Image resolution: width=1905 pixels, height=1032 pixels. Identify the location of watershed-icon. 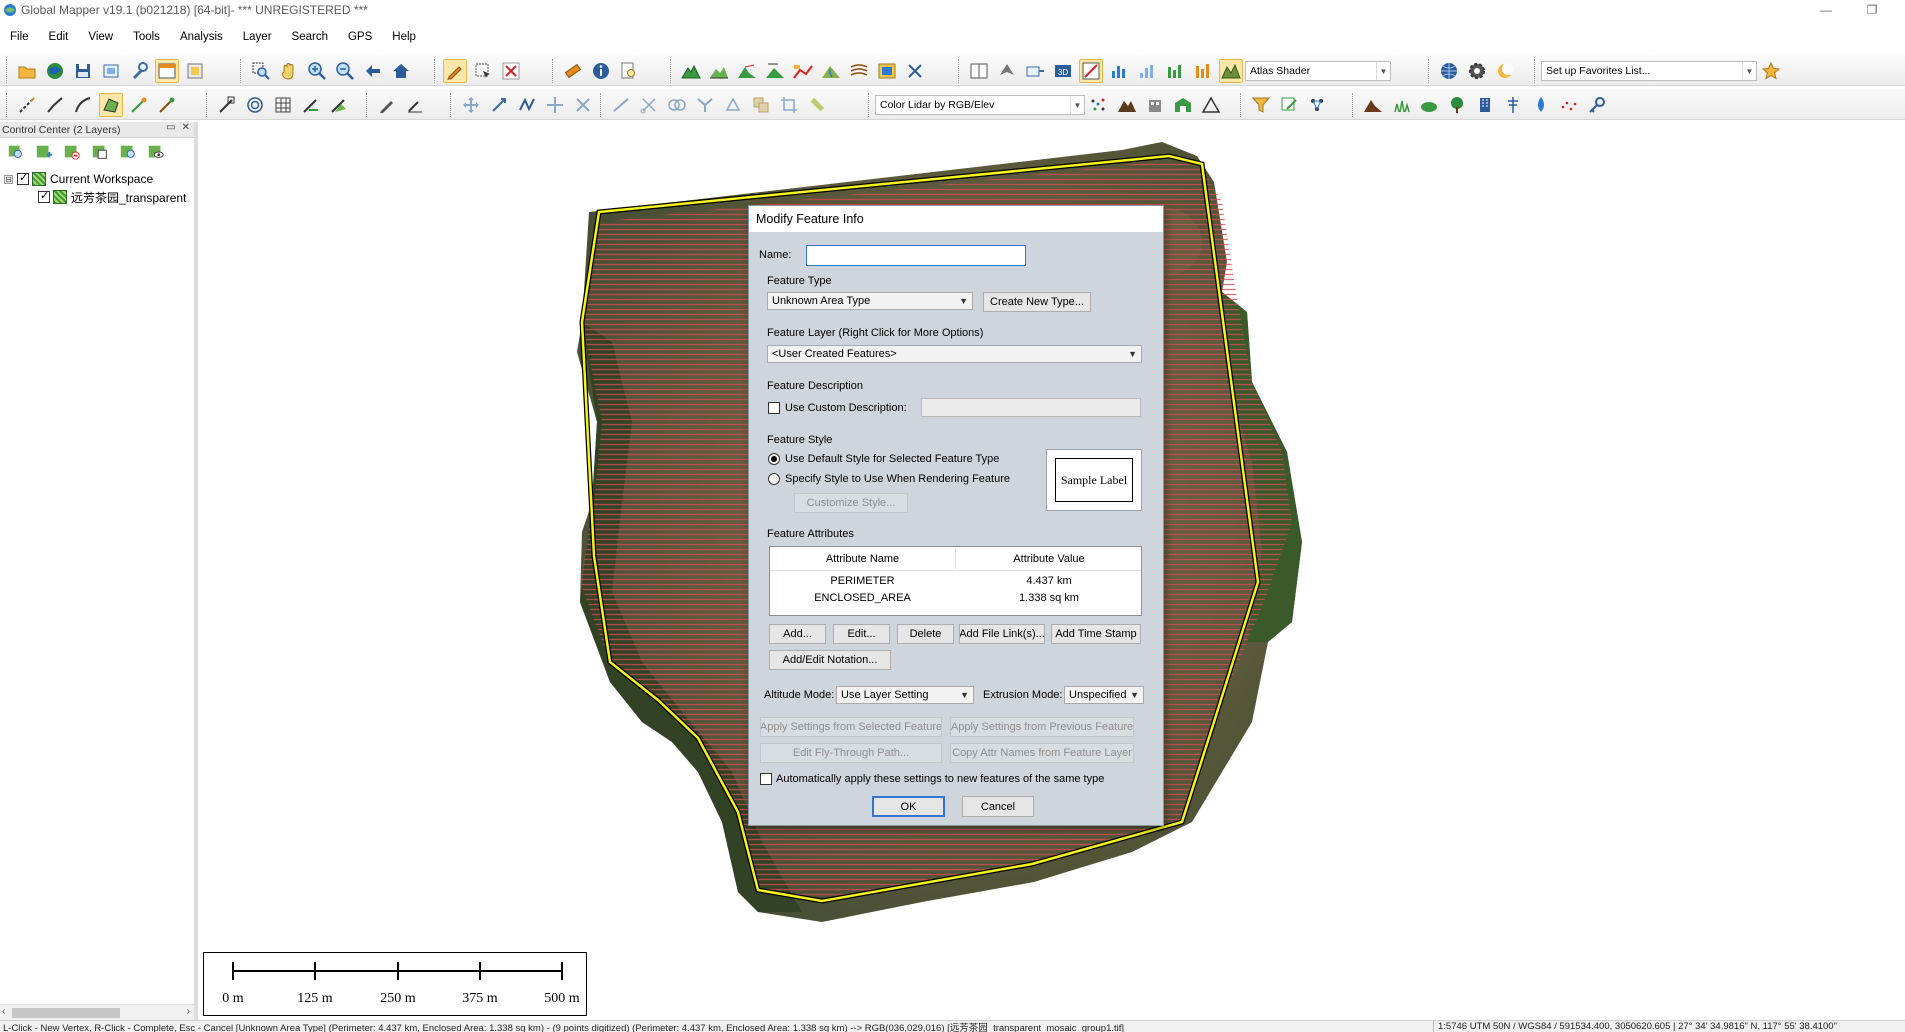
(831, 71).